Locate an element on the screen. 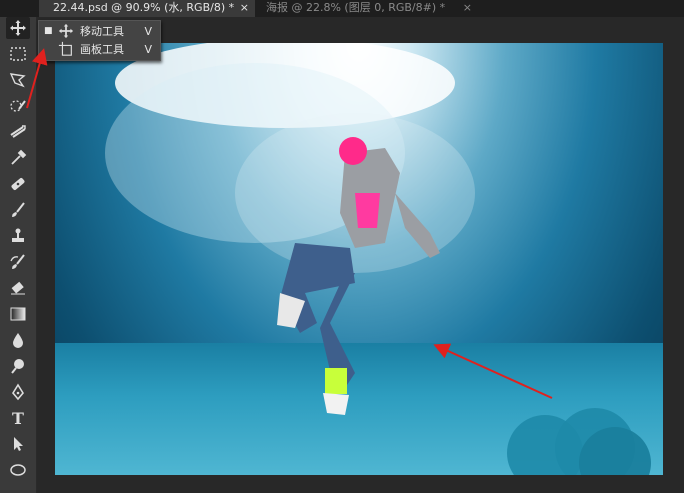 This screenshot has height=493, width=684. lasso-tool is located at coordinates (18, 80).